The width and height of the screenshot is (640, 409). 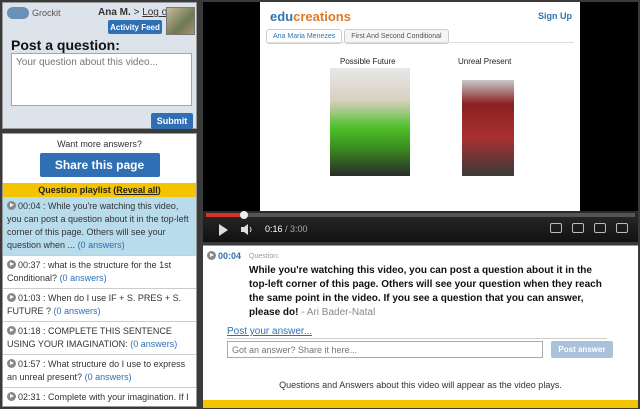 I want to click on more-answers-prompt: Want more answers?, so click(x=99, y=144).